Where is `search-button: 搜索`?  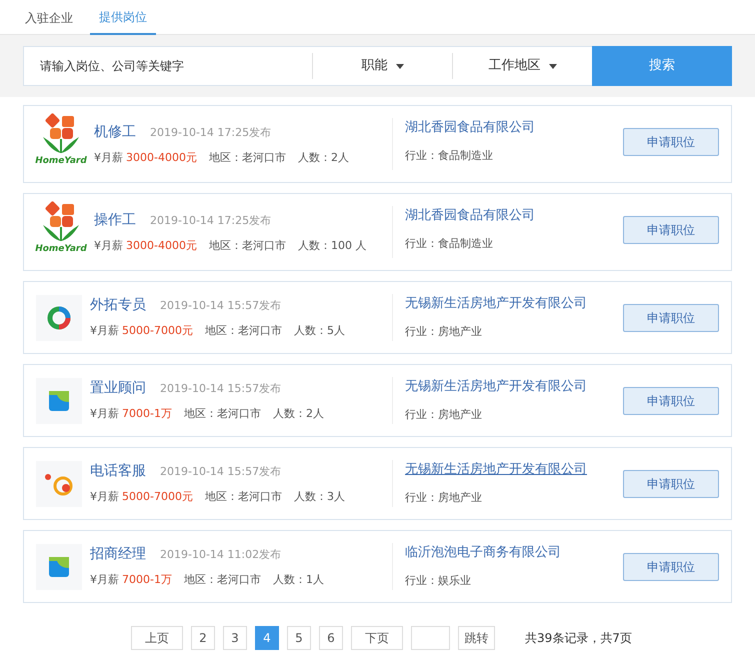 search-button: 搜索 is located at coordinates (662, 66).